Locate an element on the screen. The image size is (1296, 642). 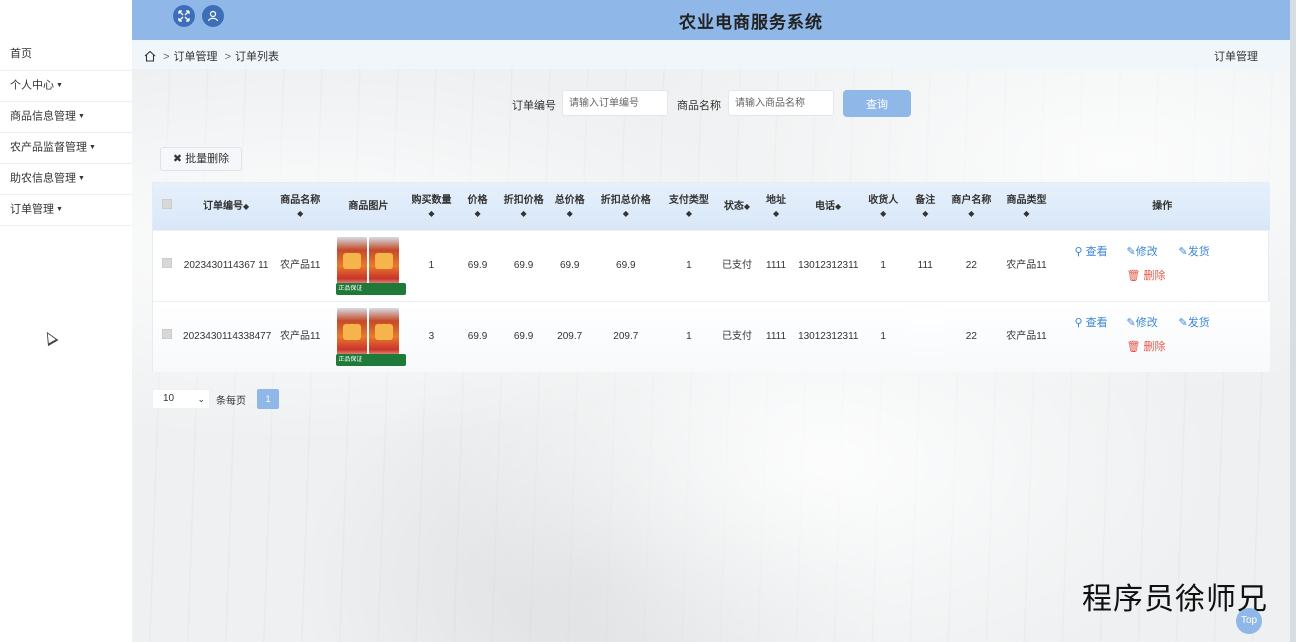
breadcrumb-item: 订单管理 is located at coordinates (196, 57).